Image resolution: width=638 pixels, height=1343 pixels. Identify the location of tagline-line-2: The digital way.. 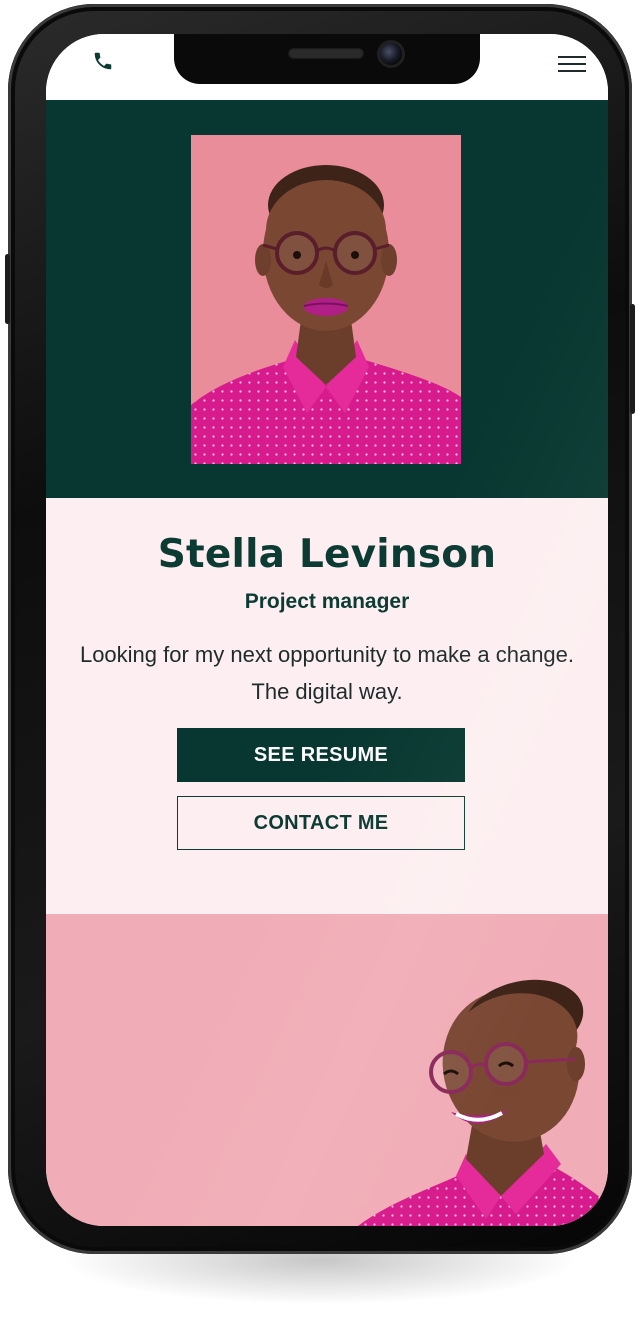
(327, 691).